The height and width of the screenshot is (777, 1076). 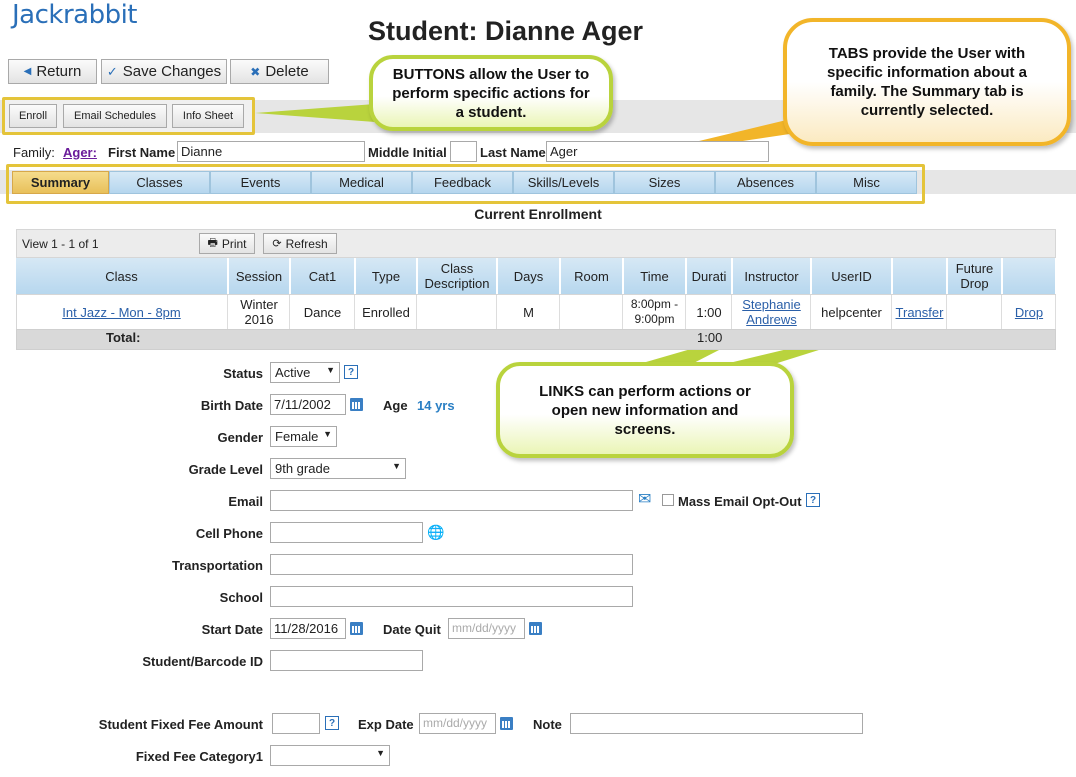 I want to click on family-label: Family:, so click(x=34, y=152).